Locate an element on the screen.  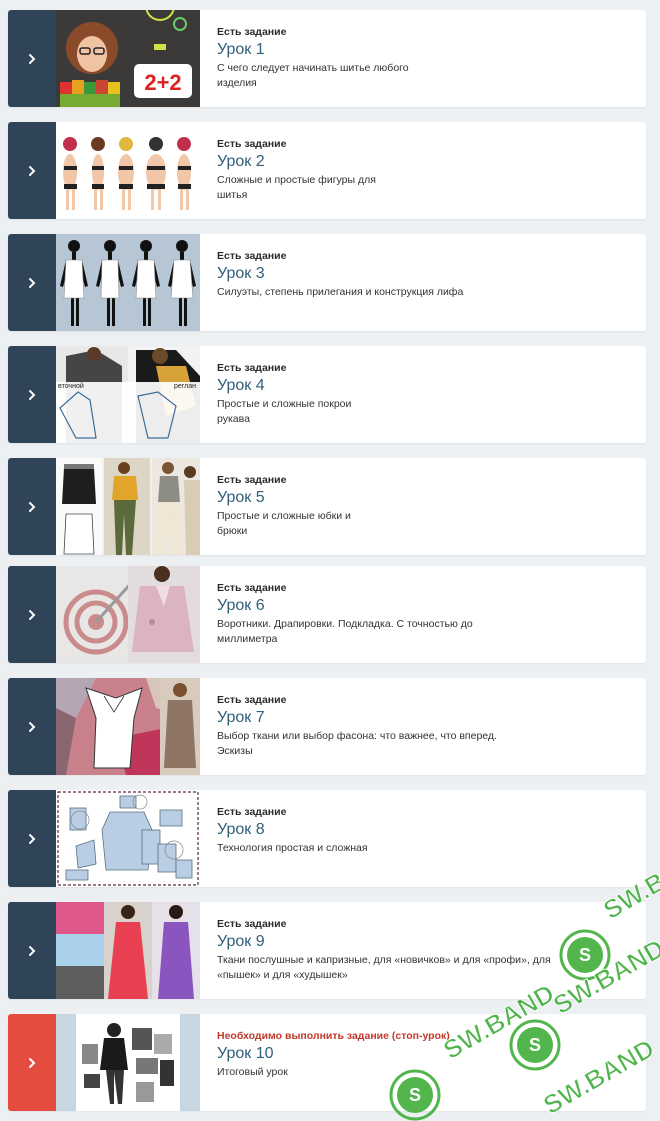
lesson-title: Урок 9 is located at coordinates (425, 942).